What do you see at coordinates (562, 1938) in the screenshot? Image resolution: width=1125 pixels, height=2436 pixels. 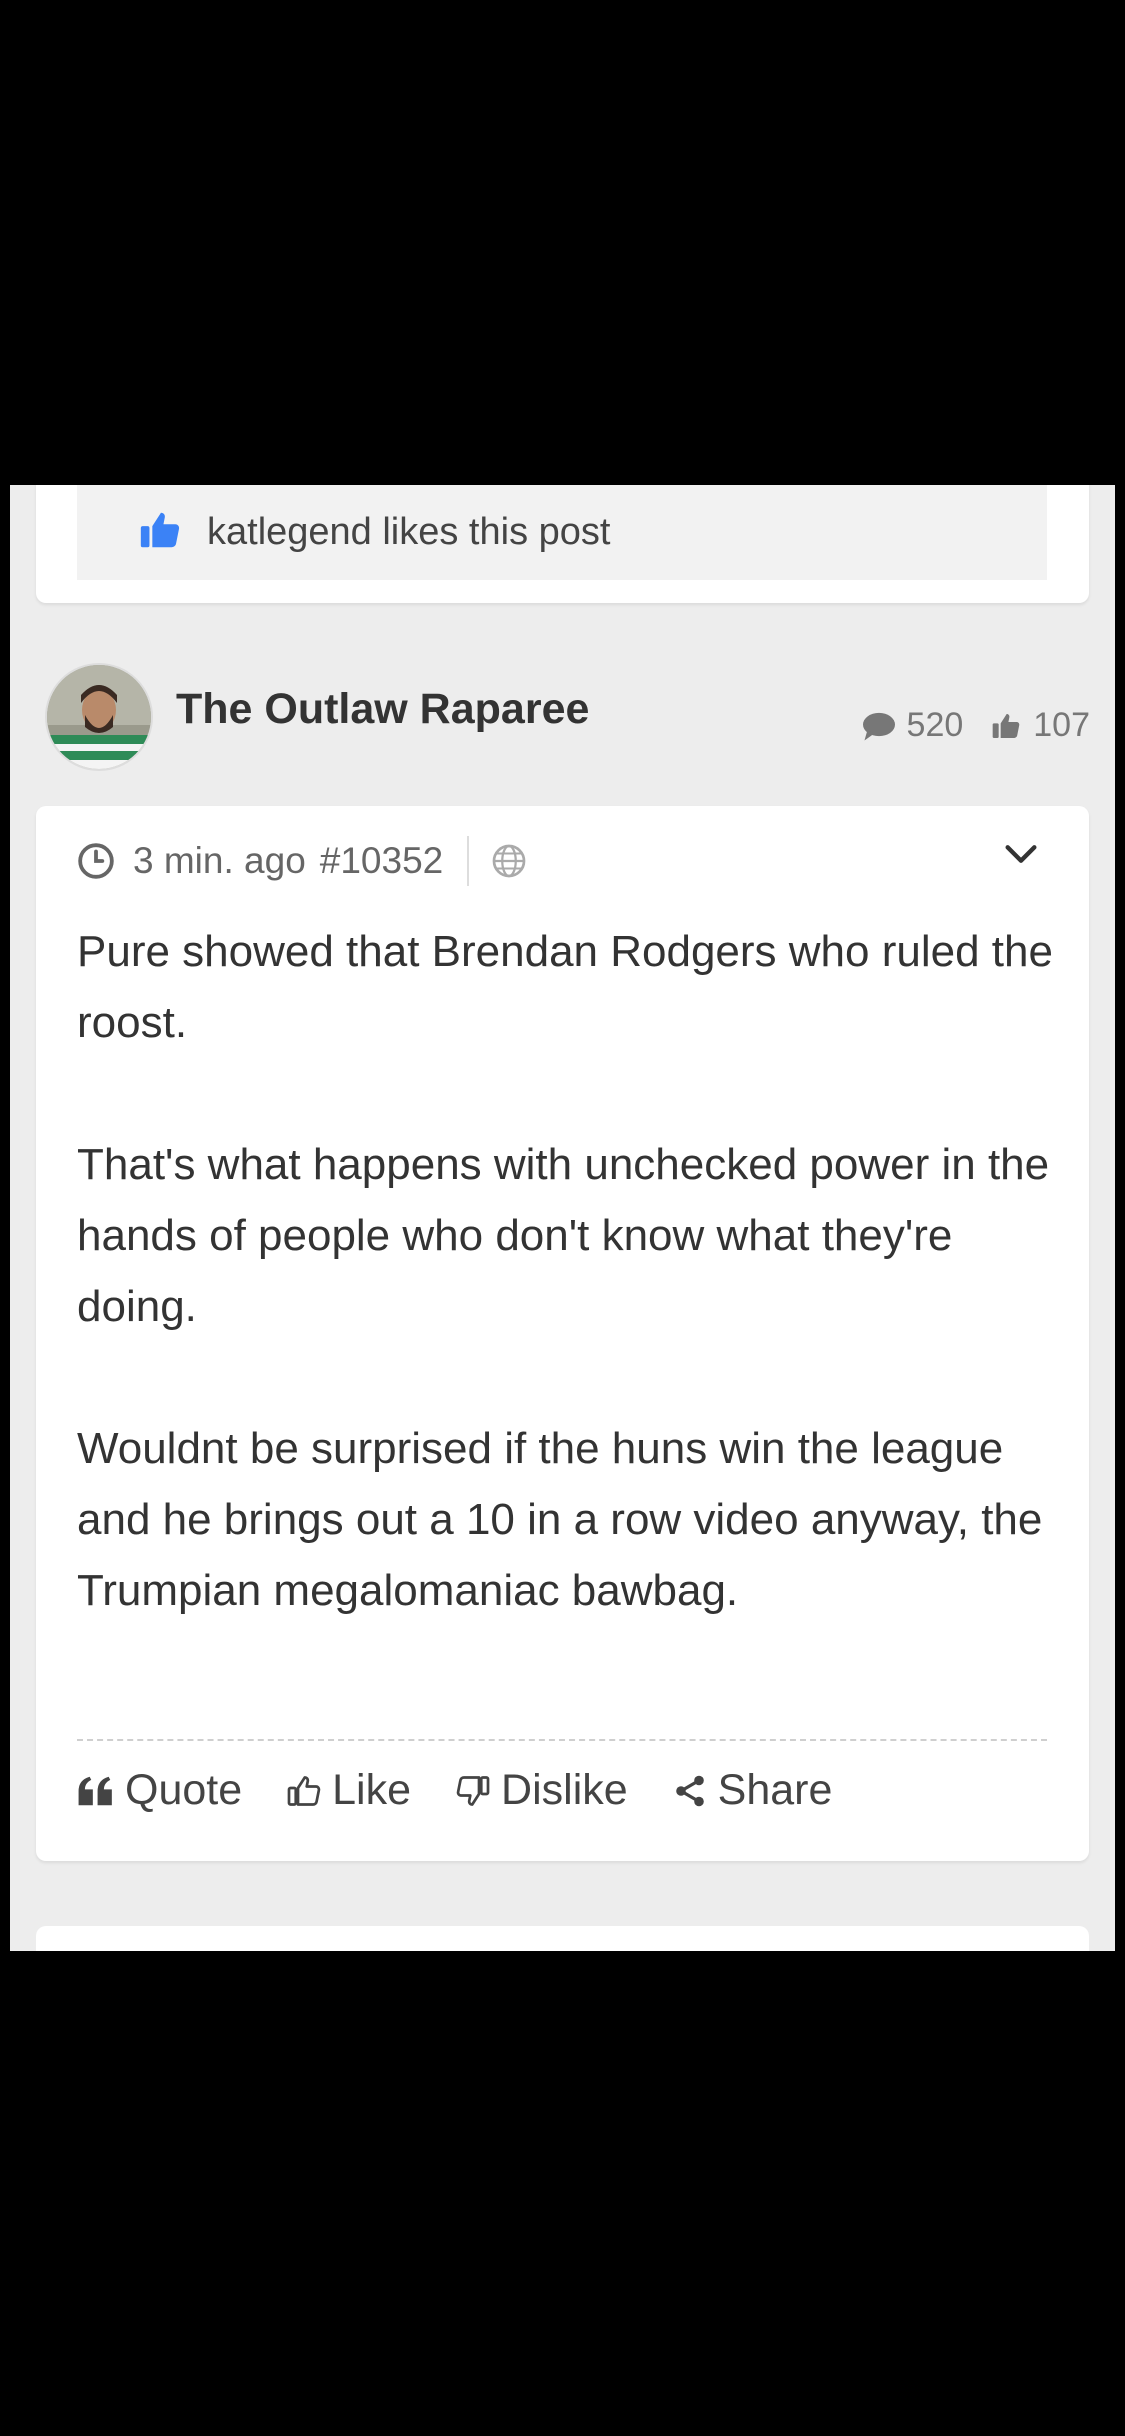 I see `next-post-card` at bounding box center [562, 1938].